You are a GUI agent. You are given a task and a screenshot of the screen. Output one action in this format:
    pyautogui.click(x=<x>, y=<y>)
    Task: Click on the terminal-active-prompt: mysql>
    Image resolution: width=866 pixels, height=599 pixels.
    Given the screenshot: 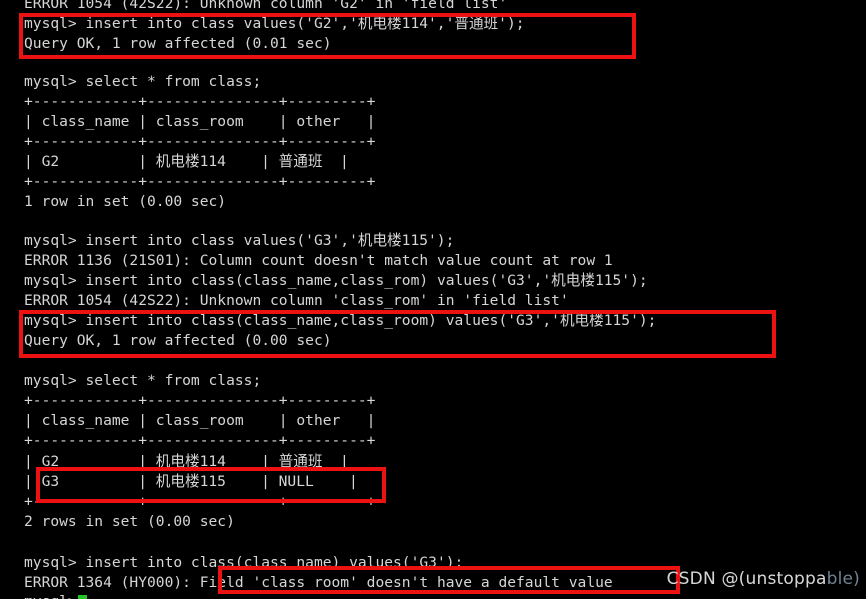 What is the action you would take?
    pyautogui.click(x=55, y=595)
    